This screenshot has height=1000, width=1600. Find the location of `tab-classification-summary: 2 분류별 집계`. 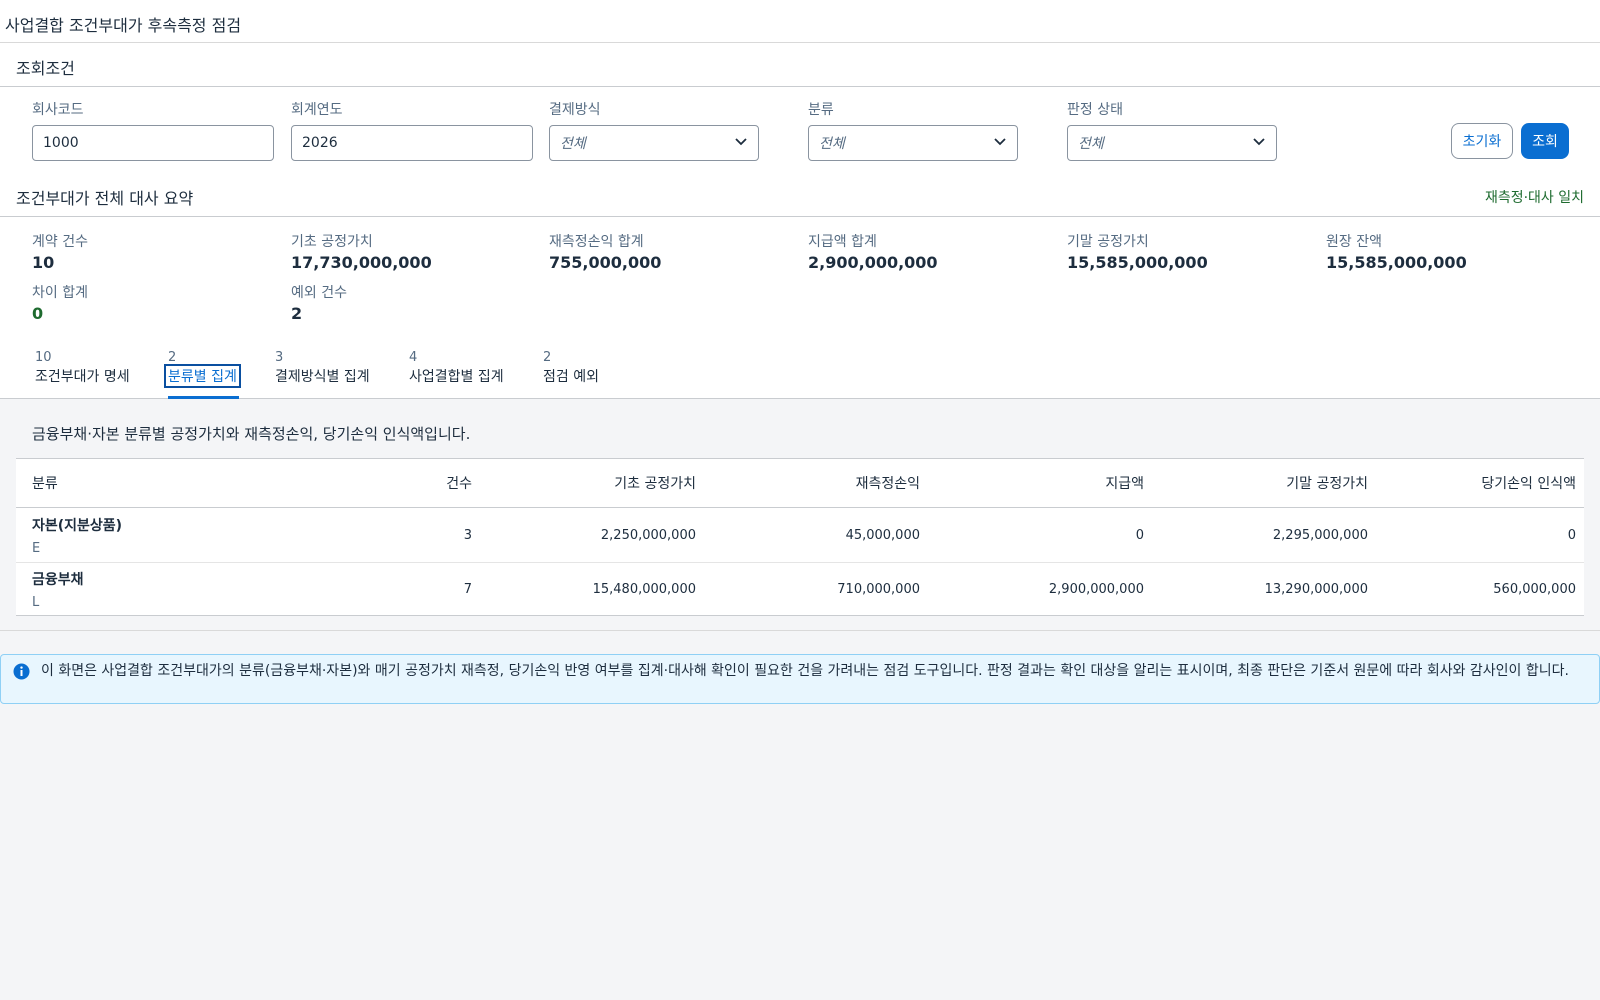

tab-classification-summary: 2 분류별 집계 is located at coordinates (202, 374).